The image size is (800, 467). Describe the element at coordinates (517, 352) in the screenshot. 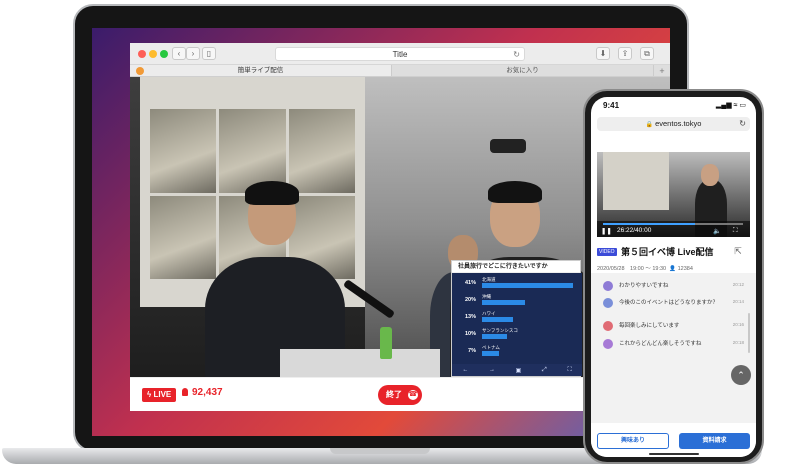

I see `poll-option: 7% ベトナム` at that location.